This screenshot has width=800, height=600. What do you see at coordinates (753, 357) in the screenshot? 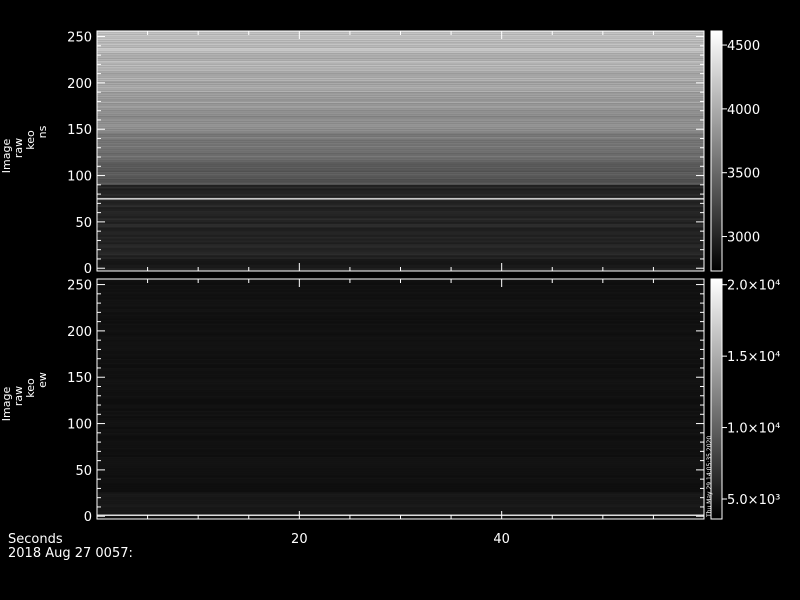
I see `colorbar-tick-label: 1.5×10⁴` at bounding box center [753, 357].